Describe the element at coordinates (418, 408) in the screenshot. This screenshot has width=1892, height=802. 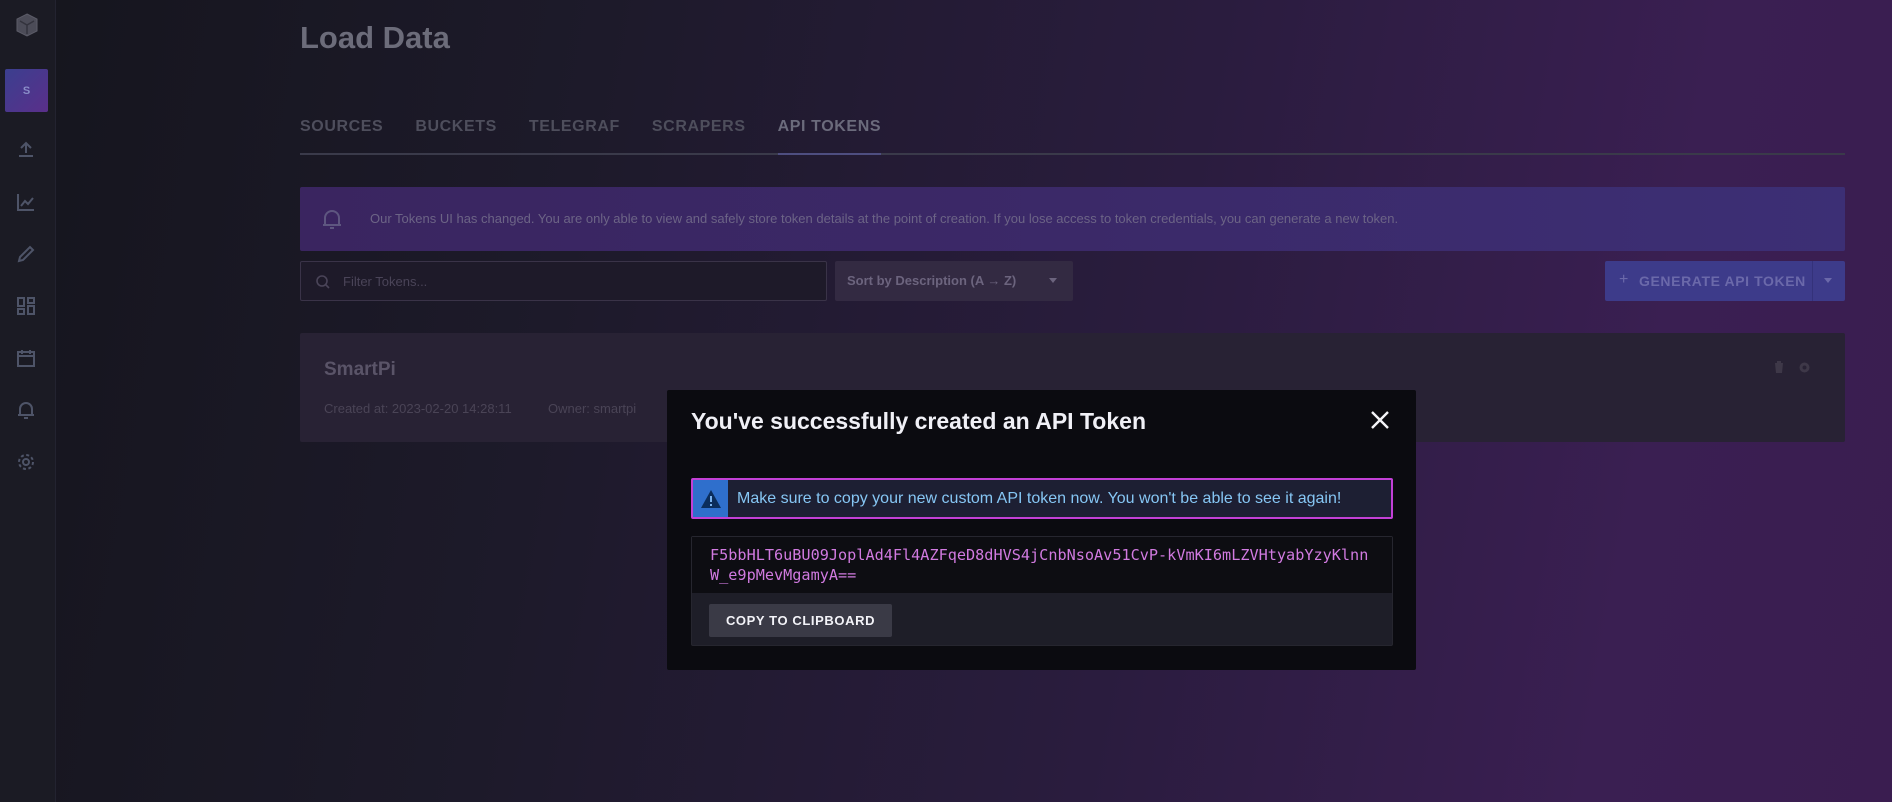
I see `token-created: Created at: 2023-02-20 14:28:11` at that location.